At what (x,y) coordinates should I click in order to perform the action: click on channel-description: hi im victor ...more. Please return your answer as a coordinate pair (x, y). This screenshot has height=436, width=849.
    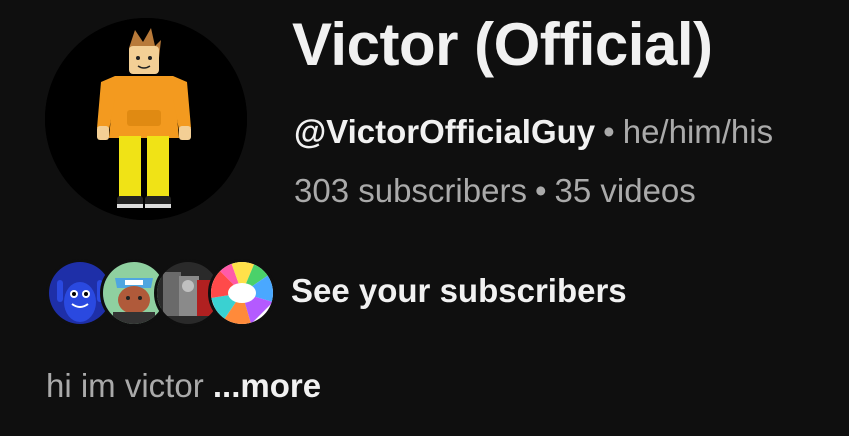
    Looking at the image, I should click on (183, 386).